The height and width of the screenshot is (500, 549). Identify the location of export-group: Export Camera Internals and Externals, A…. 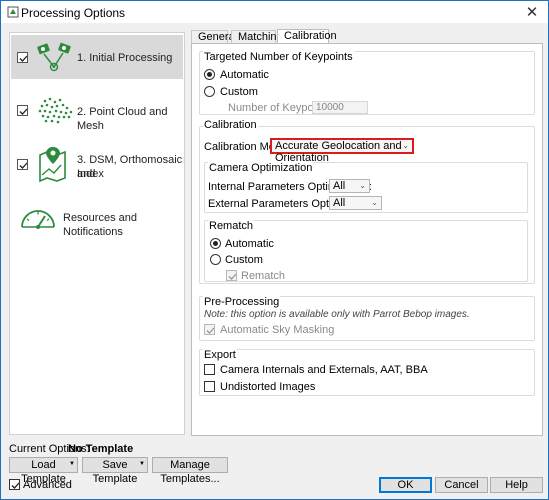
(367, 372).